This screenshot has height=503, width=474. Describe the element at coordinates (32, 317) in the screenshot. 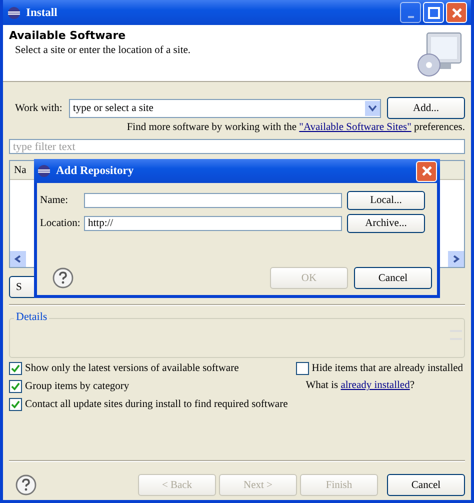

I see `group-label: Details` at that location.